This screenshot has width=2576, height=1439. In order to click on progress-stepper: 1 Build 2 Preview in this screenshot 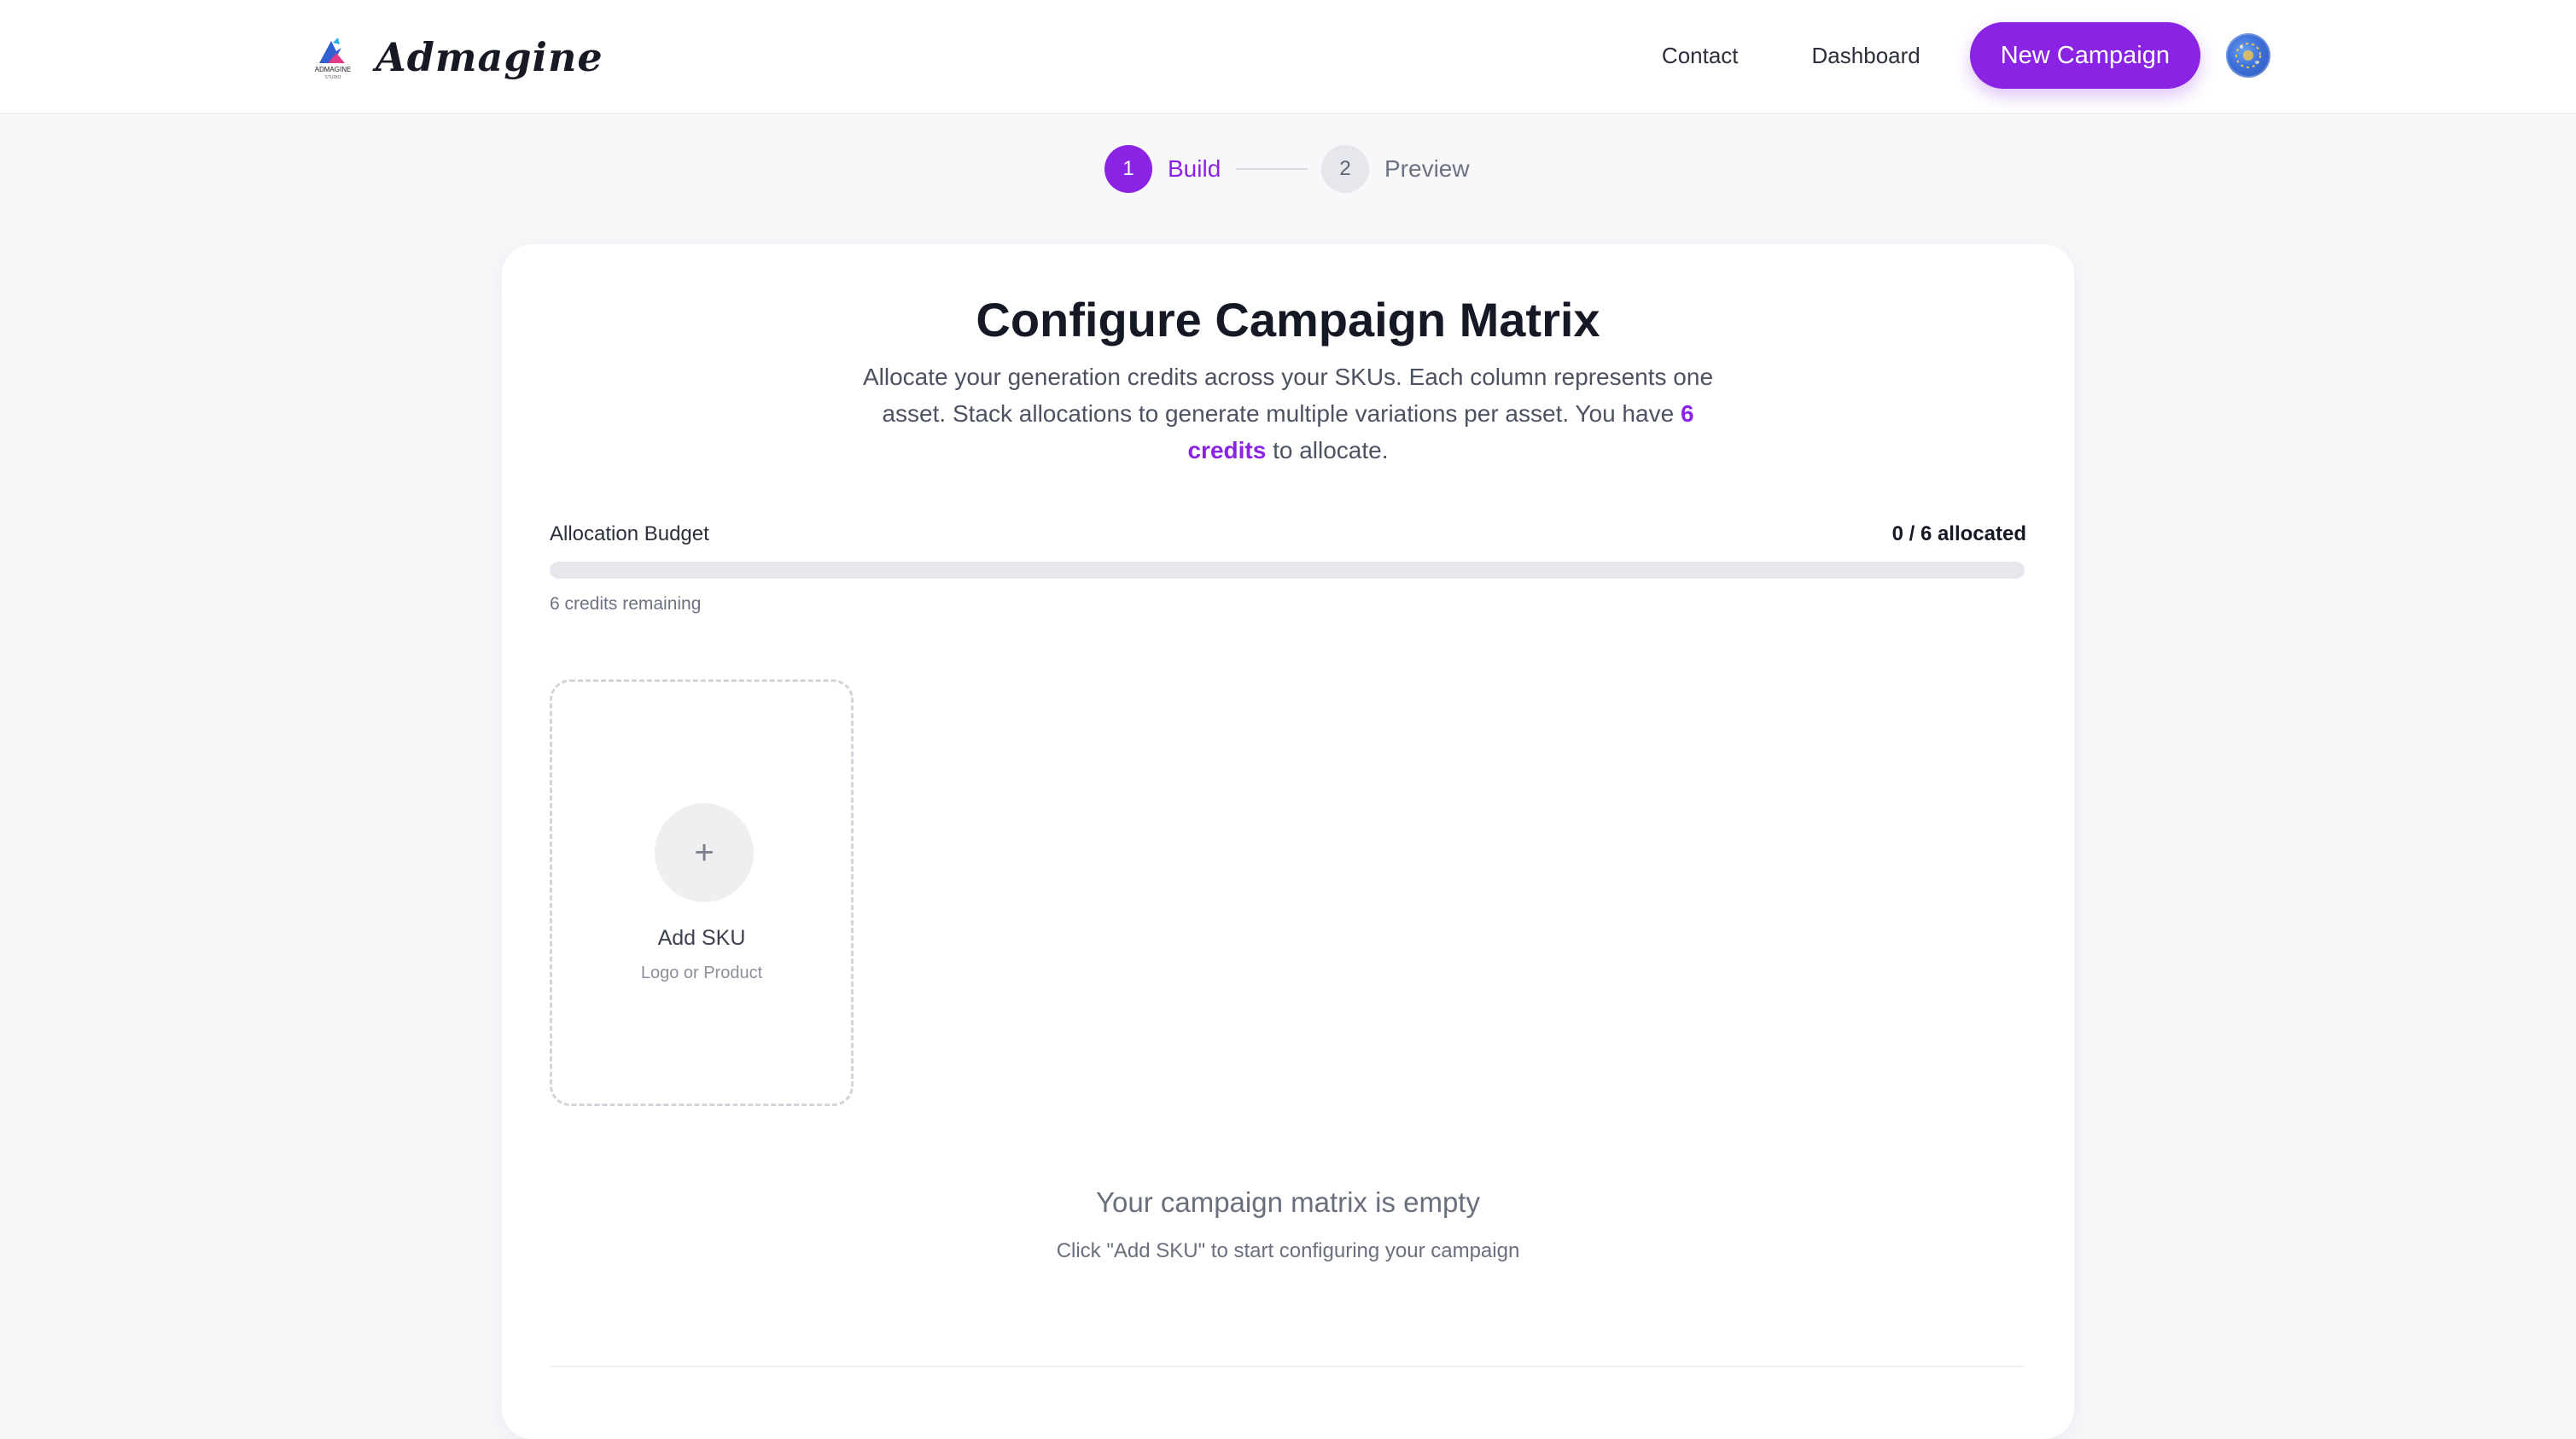, I will do `click(1288, 169)`.